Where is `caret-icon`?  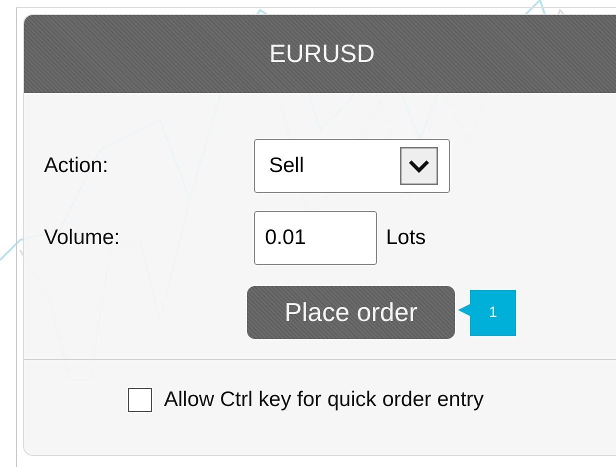
caret-icon is located at coordinates (419, 165).